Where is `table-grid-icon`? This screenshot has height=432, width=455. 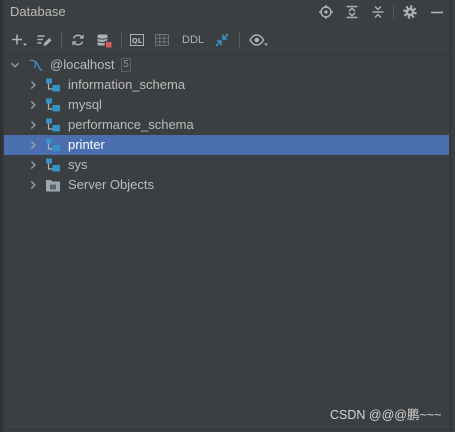 table-grid-icon is located at coordinates (162, 40).